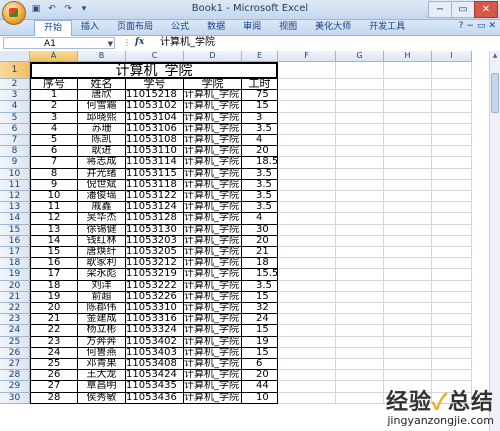 The height and width of the screenshot is (431, 500). What do you see at coordinates (135, 27) in the screenshot?
I see `ribbon-tab: 页面布局` at bounding box center [135, 27].